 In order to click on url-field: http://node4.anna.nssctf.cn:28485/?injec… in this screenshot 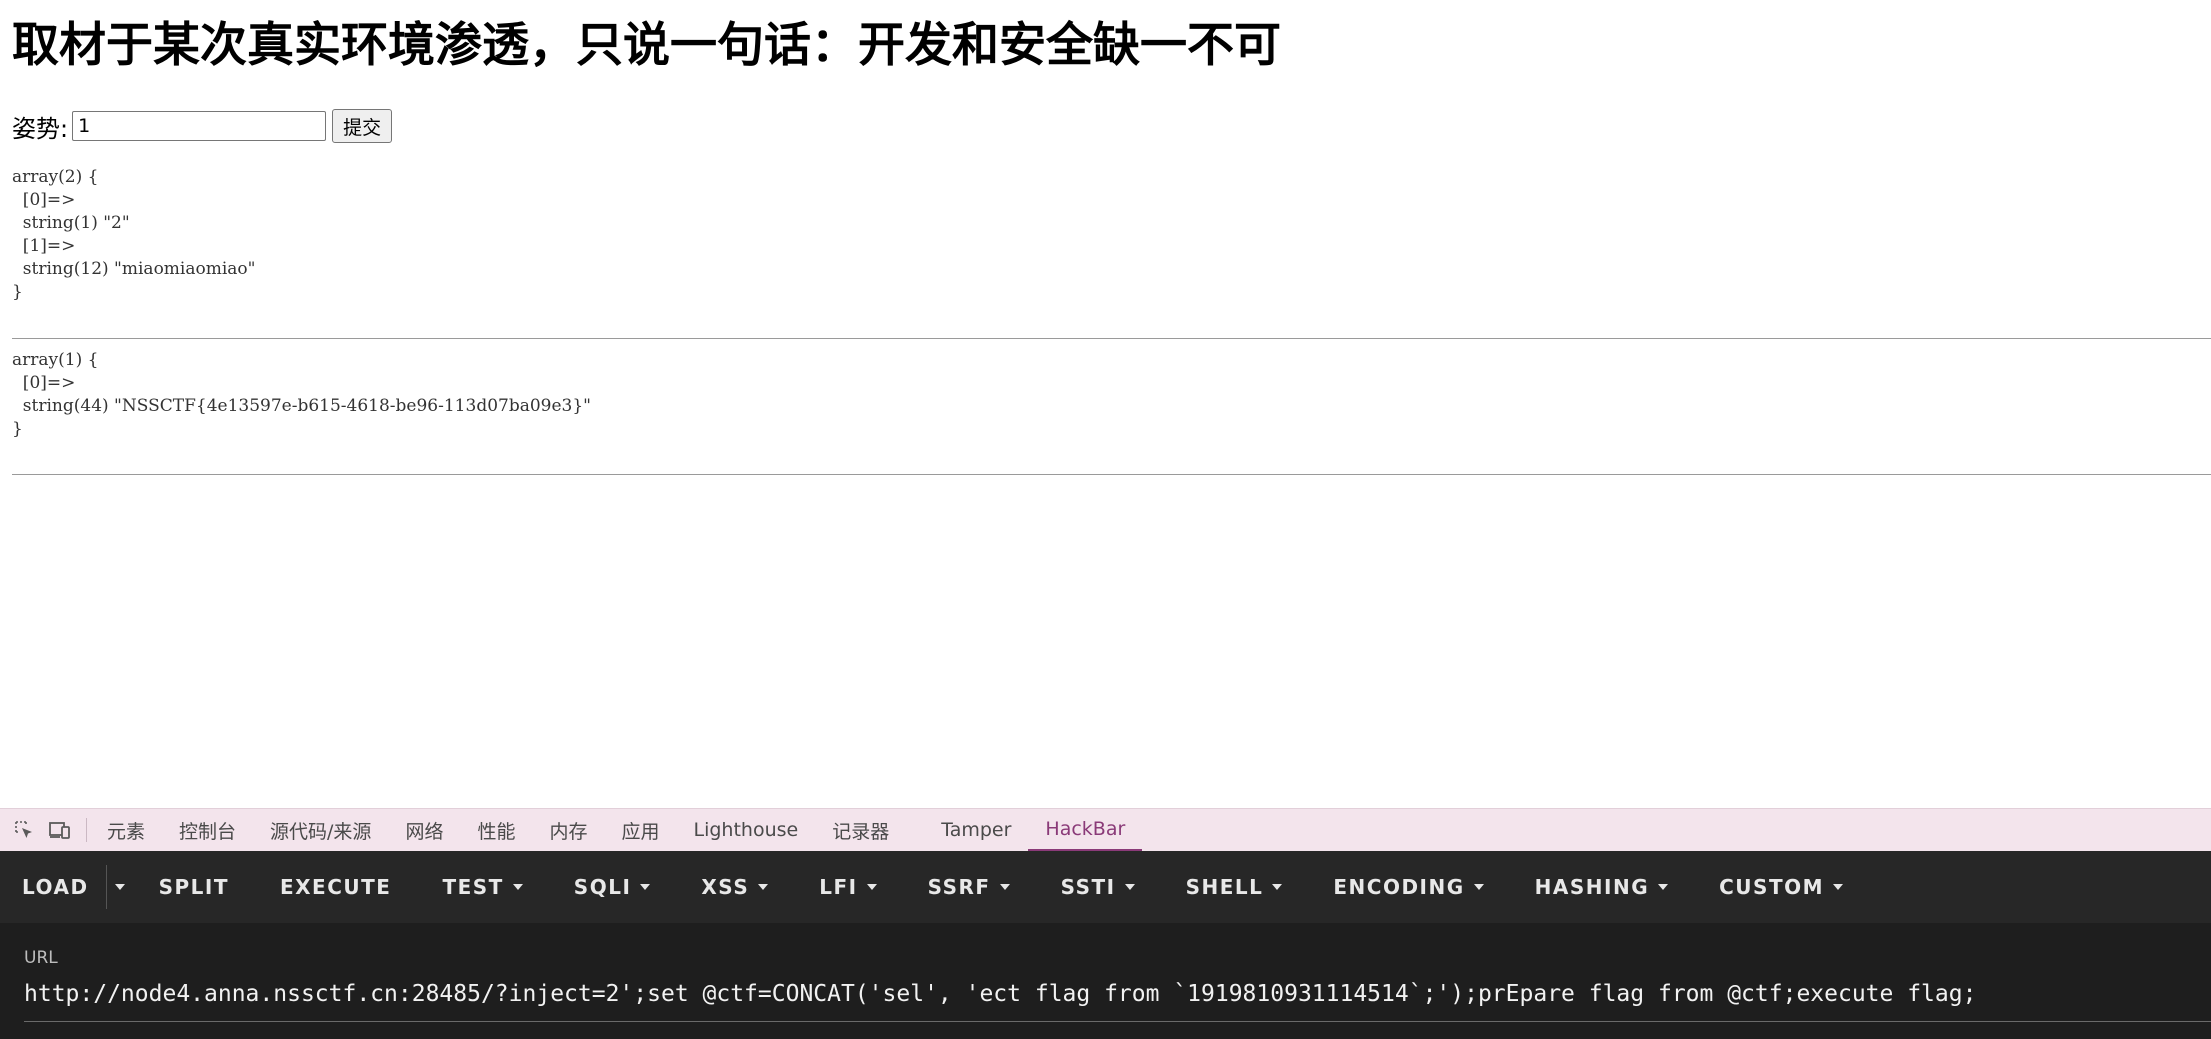, I will do `click(1000, 994)`.